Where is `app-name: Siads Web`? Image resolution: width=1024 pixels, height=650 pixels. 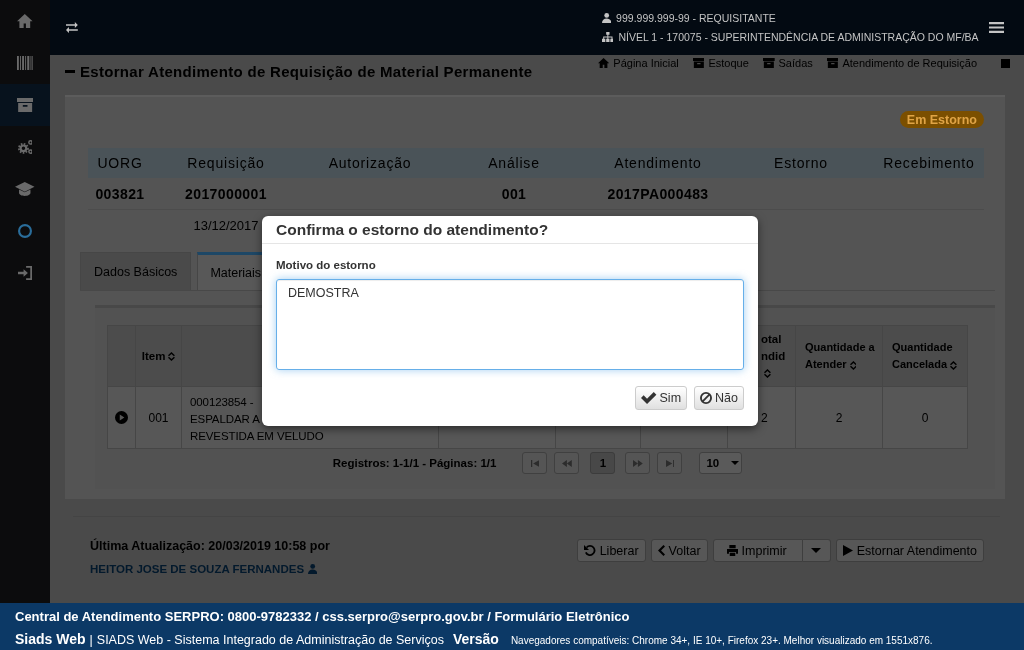
app-name: Siads Web is located at coordinates (50, 639).